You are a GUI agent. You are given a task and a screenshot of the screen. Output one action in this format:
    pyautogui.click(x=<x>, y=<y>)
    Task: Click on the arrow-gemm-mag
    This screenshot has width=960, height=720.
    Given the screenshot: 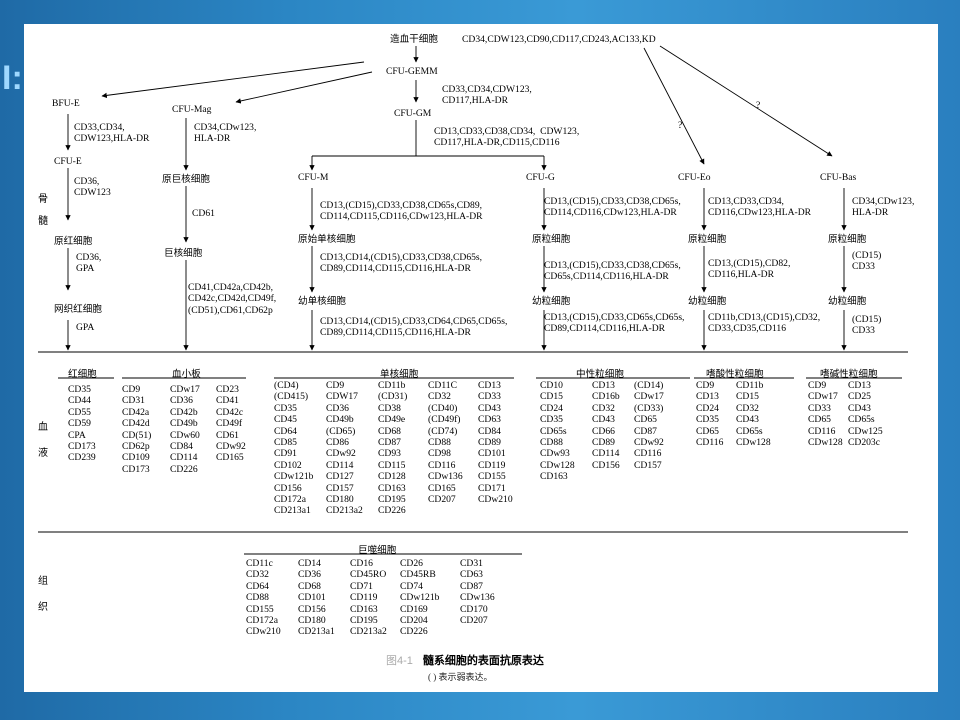 What is the action you would take?
    pyautogui.click(x=304, y=87)
    